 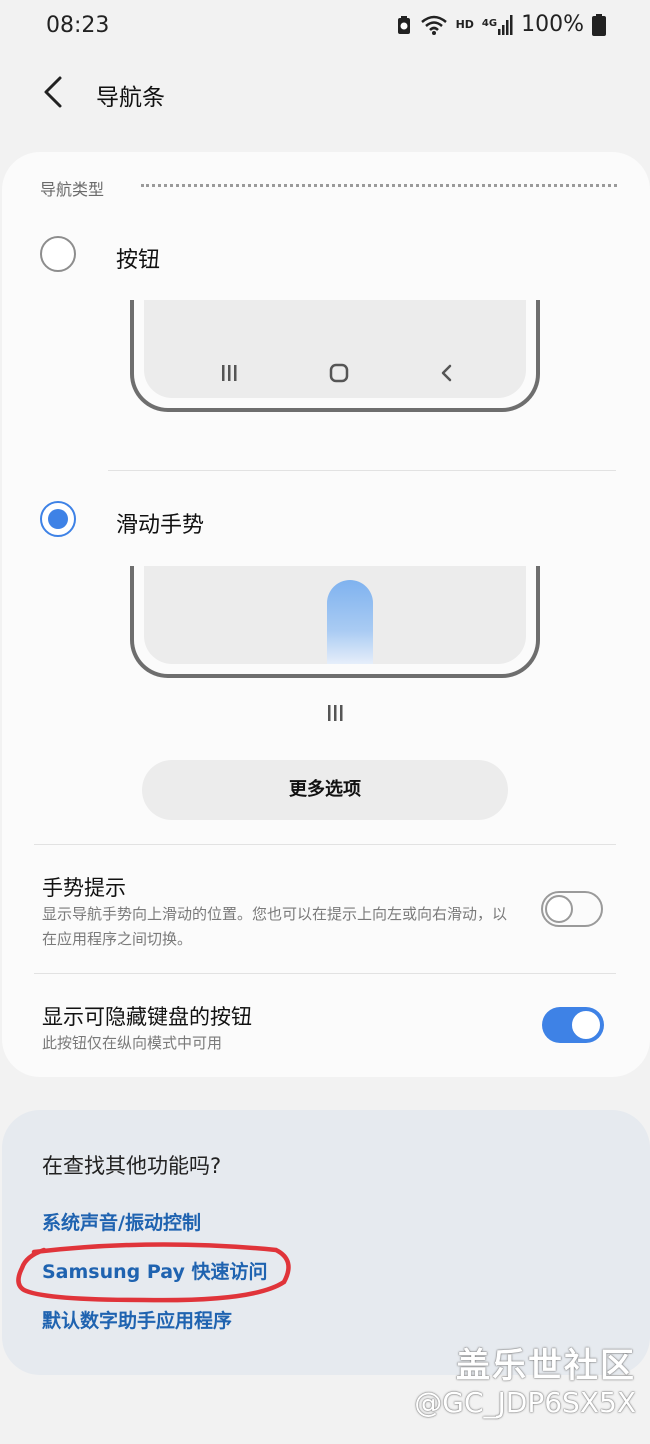 I want to click on battery-percent: 100%, so click(x=552, y=24).